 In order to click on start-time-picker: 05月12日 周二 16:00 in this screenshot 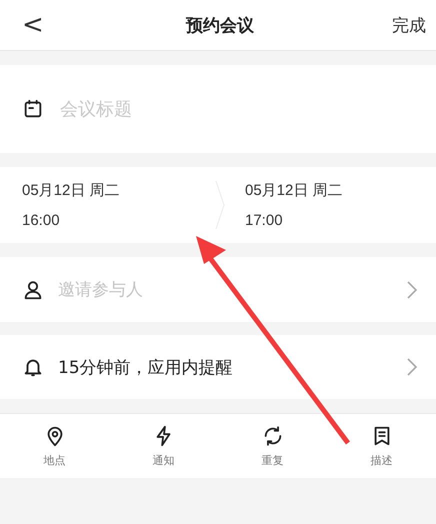, I will do `click(108, 205)`.